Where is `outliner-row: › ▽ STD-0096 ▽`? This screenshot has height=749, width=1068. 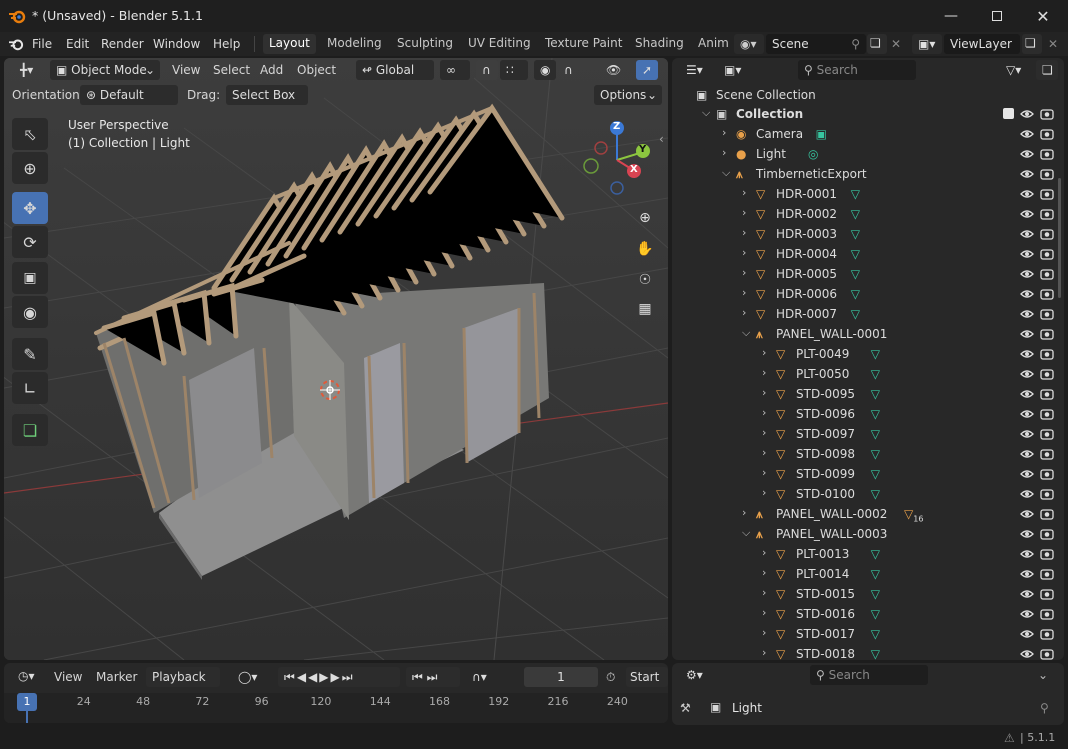 outliner-row: › ▽ STD-0096 ▽ is located at coordinates (868, 414).